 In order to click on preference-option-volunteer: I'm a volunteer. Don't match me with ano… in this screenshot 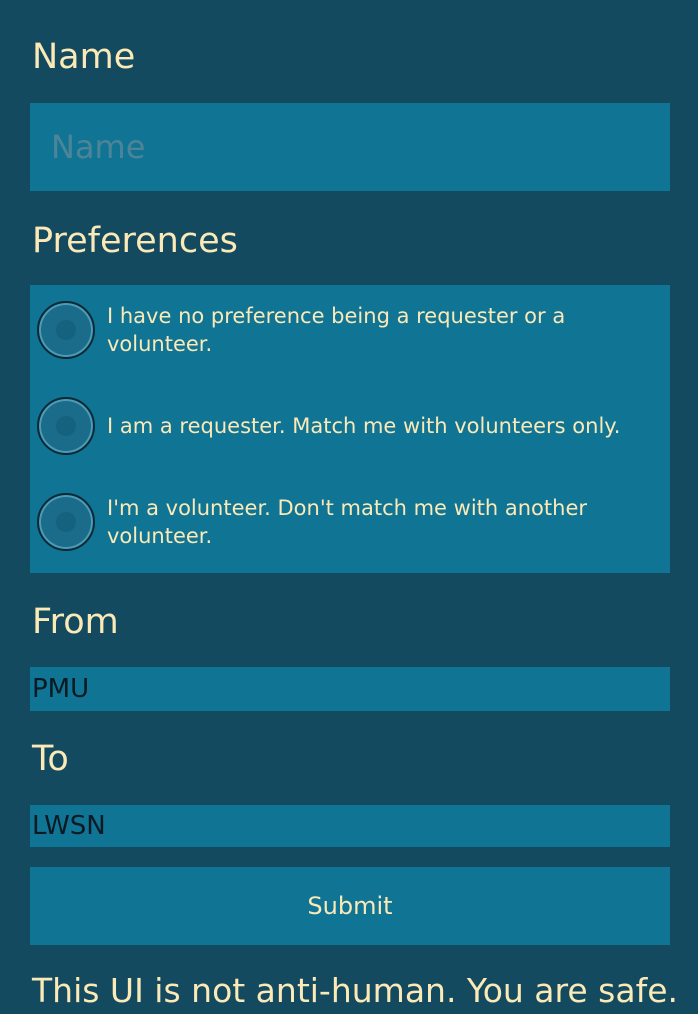, I will do `click(342, 522)`.